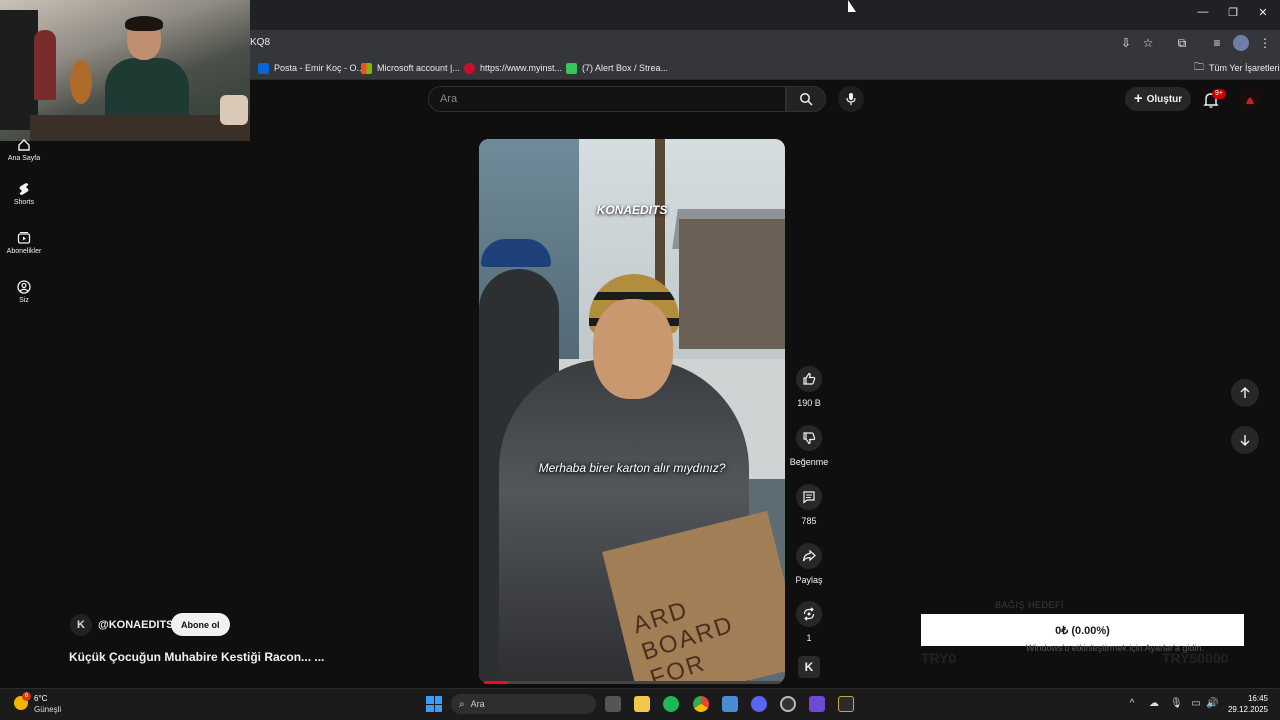 This screenshot has width=1280, height=720. I want to click on site-icon, so click(469, 68).